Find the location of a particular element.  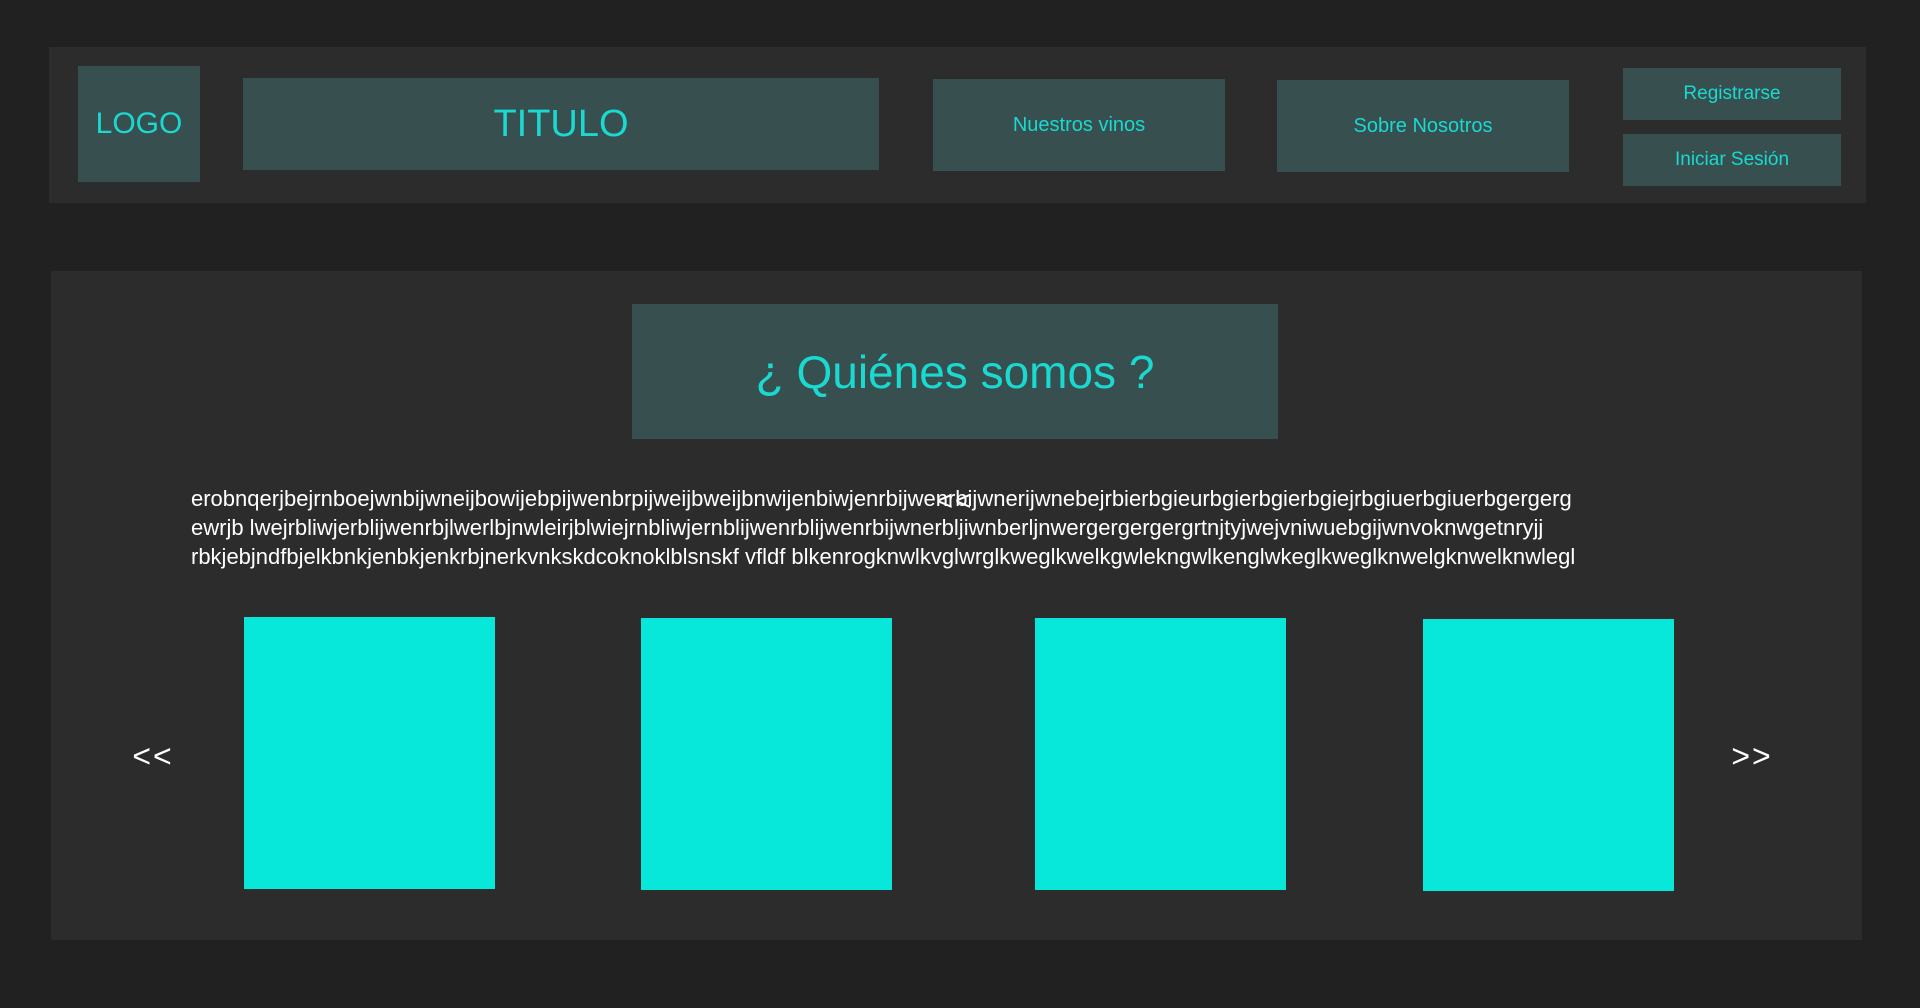

carousel-next-button: >> is located at coordinates (1752, 756).